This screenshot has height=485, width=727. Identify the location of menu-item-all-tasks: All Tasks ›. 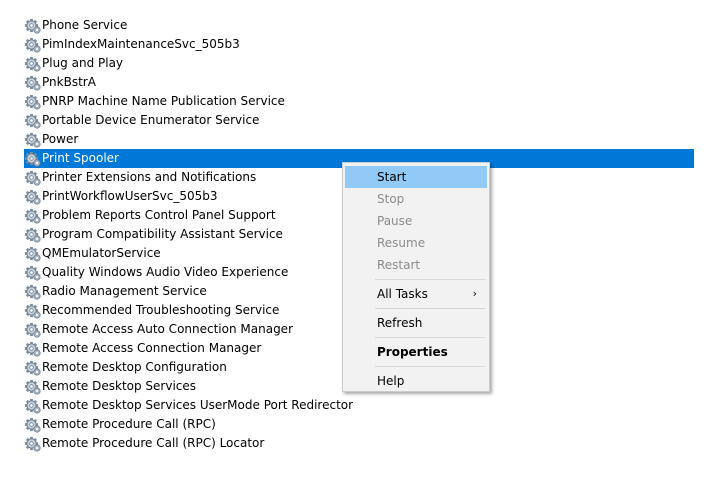
(416, 294).